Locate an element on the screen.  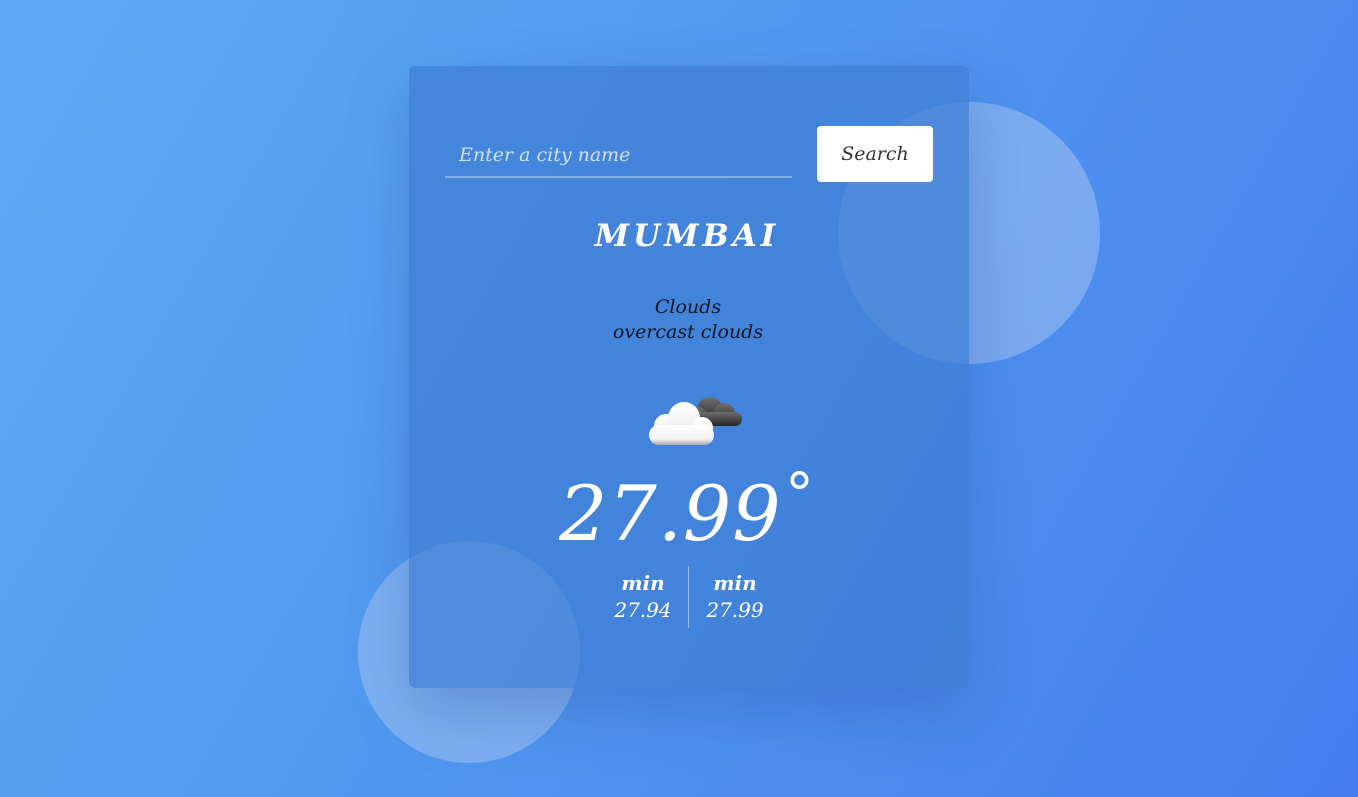
weather-detail: overcast clouds is located at coordinates (688, 332).